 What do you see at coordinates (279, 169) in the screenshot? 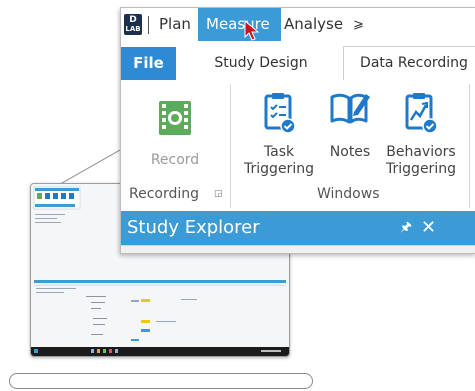
I see `task-triggering-label-line2: Triggering` at bounding box center [279, 169].